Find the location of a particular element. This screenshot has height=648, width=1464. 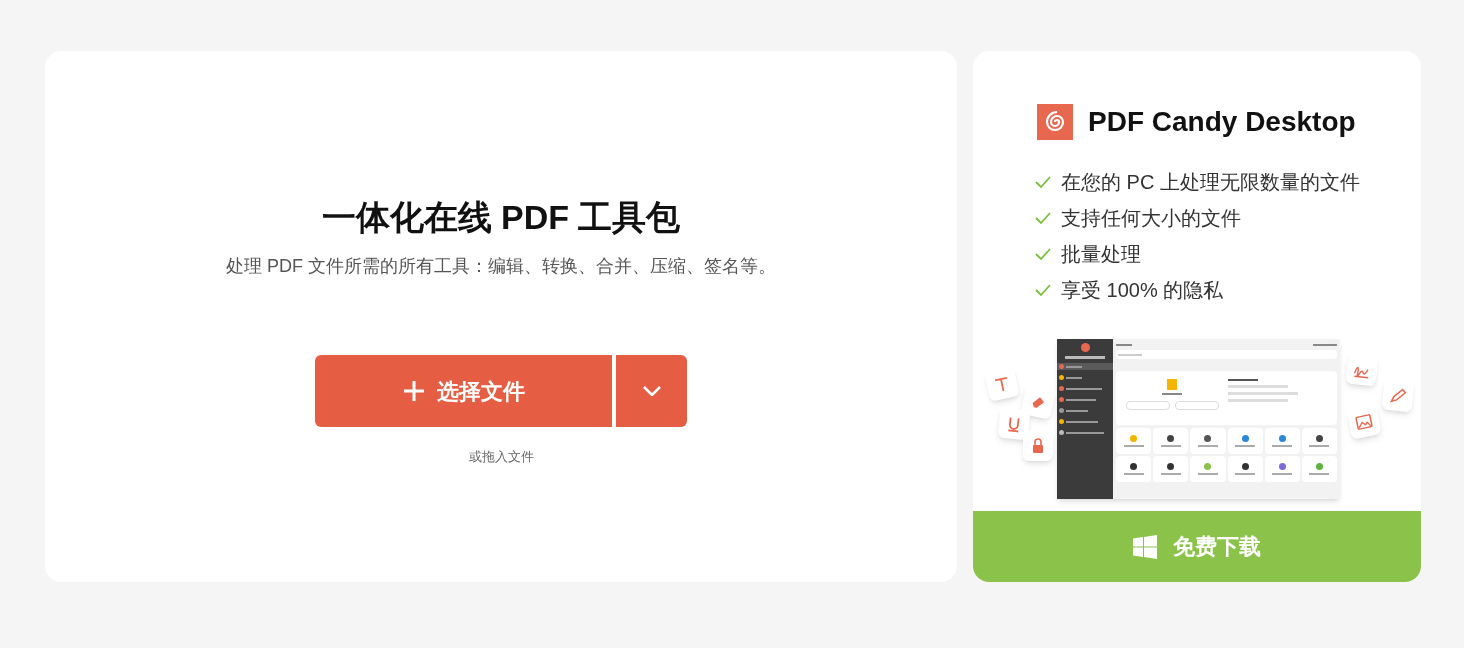

feature-text: 支持任何大小的文件 is located at coordinates (1151, 218).